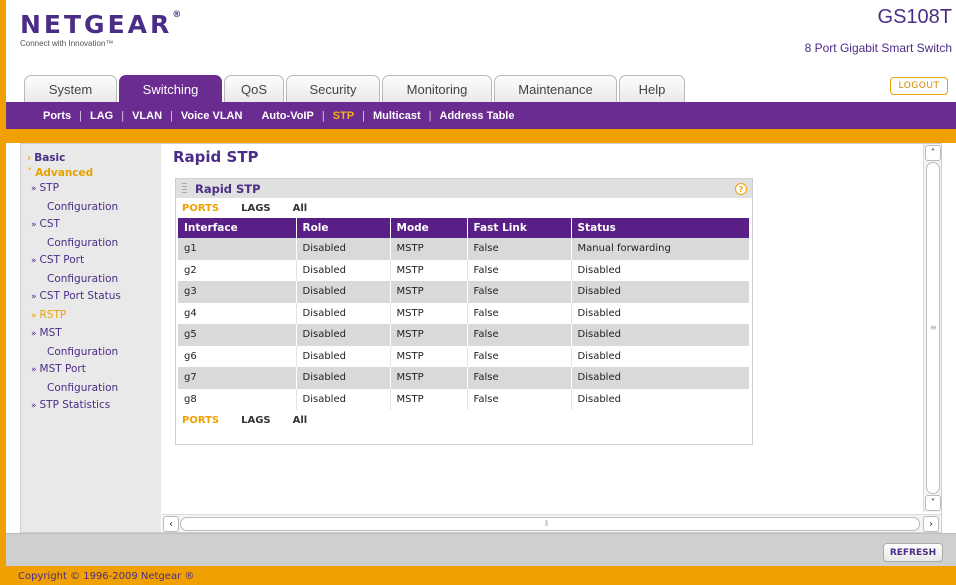  Describe the element at coordinates (397, 116) in the screenshot. I see `subnav-multicast: Multicast` at that location.